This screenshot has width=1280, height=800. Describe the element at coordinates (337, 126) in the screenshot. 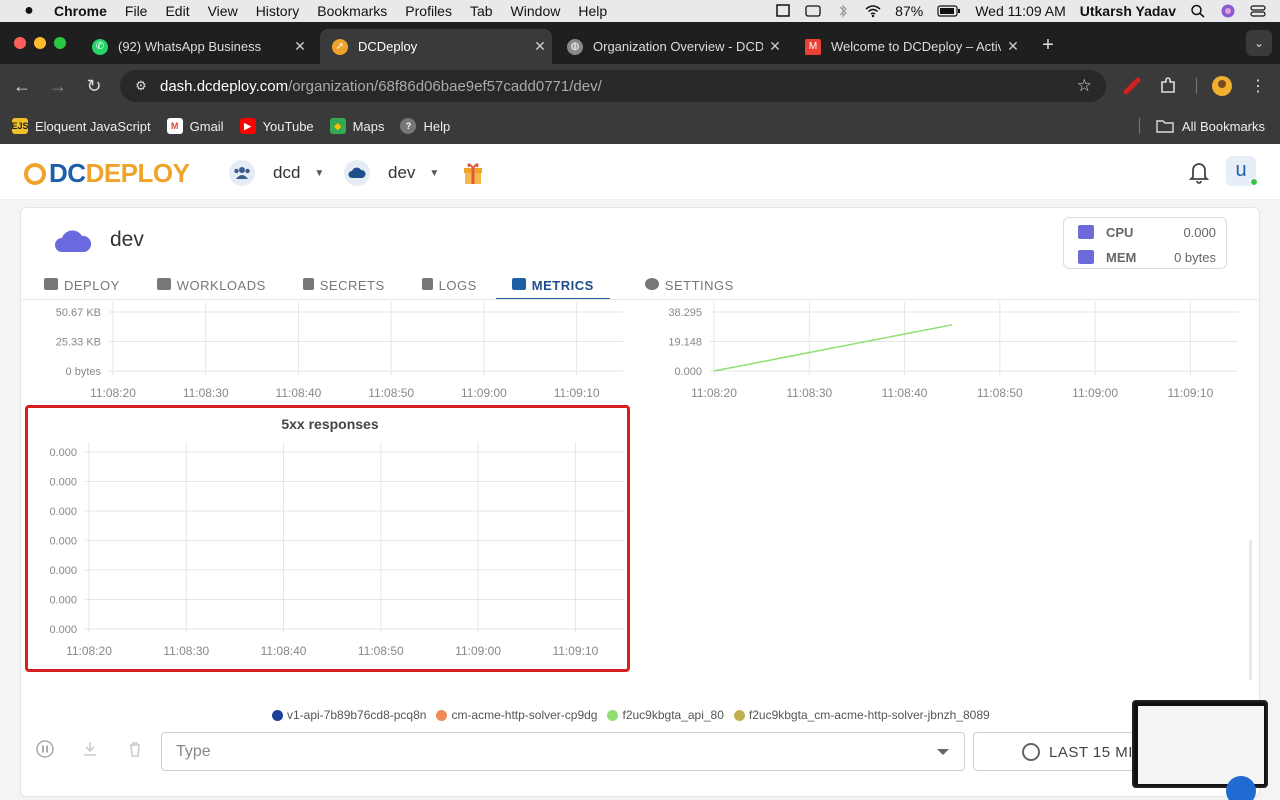

I see `maps-icon: ◆` at that location.